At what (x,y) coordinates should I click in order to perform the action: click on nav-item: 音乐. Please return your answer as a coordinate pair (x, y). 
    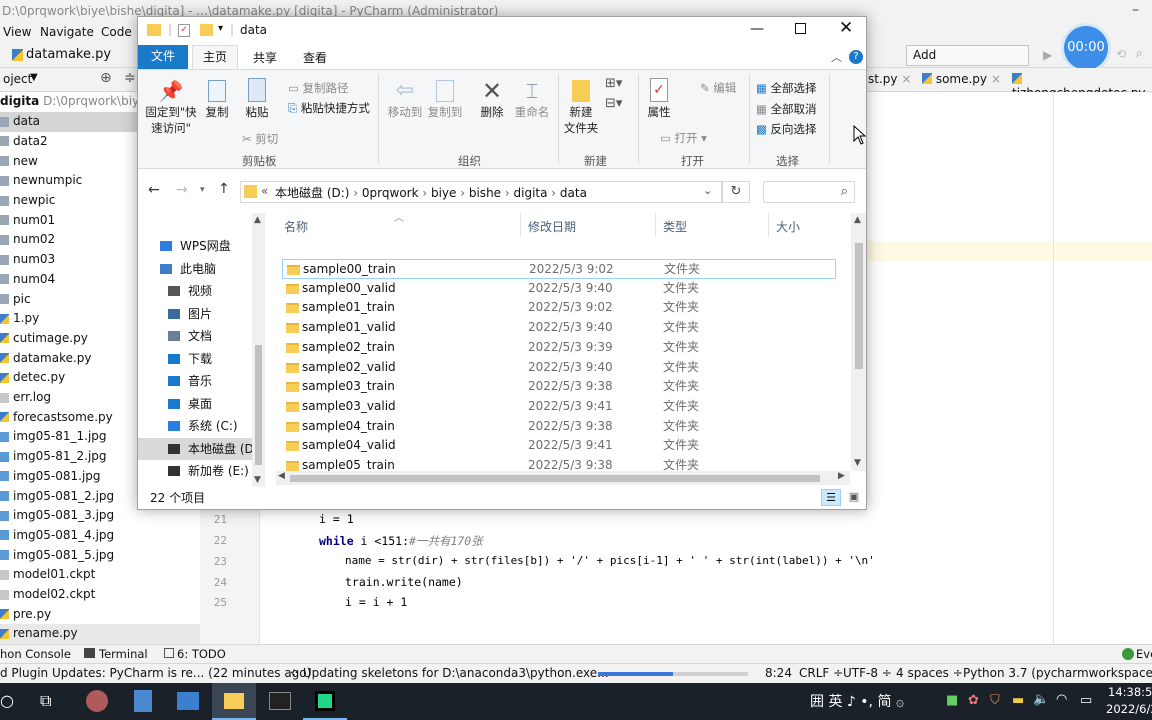
    Looking at the image, I should click on (195, 381).